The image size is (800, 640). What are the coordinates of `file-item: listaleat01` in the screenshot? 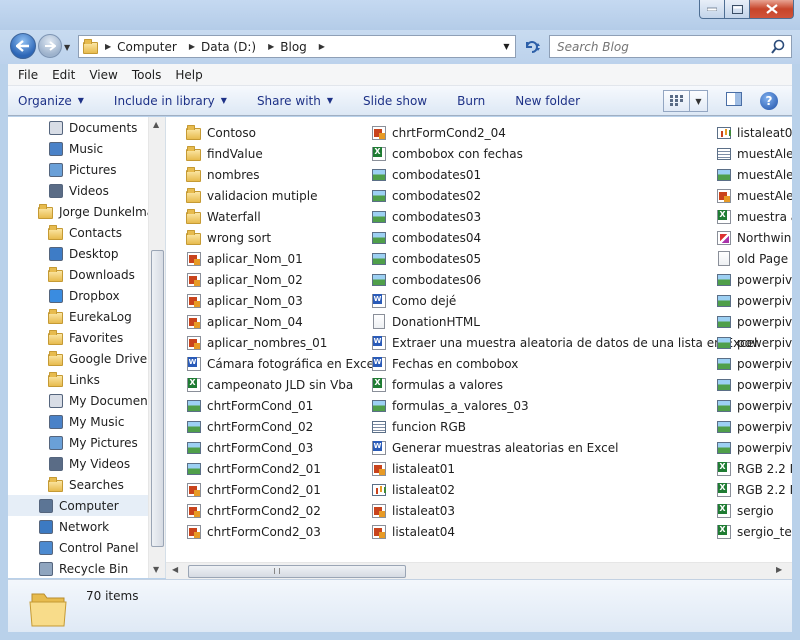 It's located at (413, 468).